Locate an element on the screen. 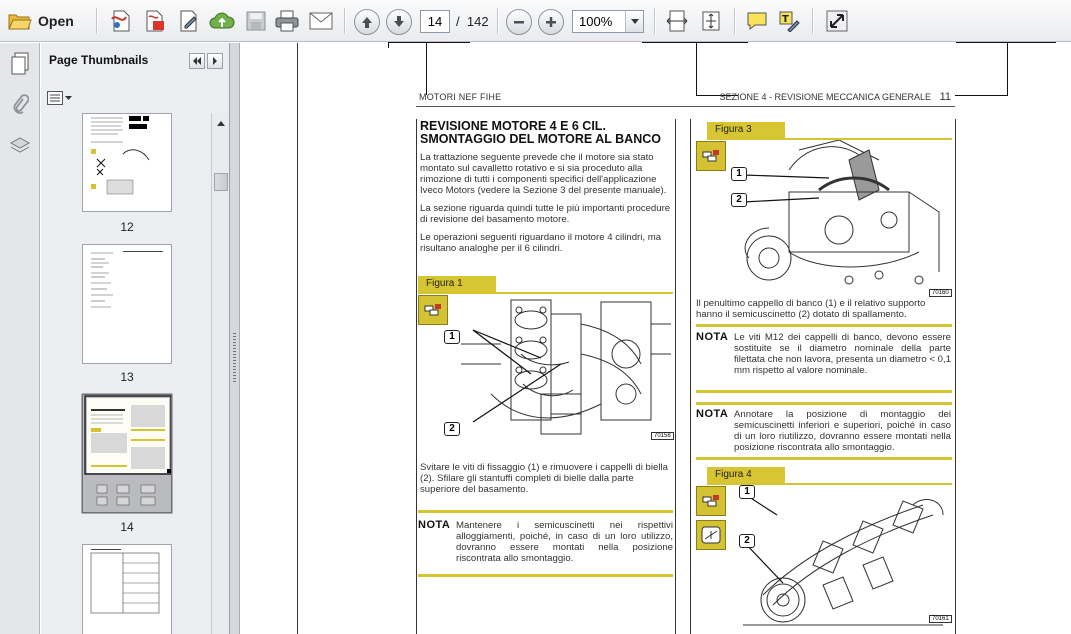 Image resolution: width=1071 pixels, height=634 pixels. zoom-out-icon is located at coordinates (519, 22).